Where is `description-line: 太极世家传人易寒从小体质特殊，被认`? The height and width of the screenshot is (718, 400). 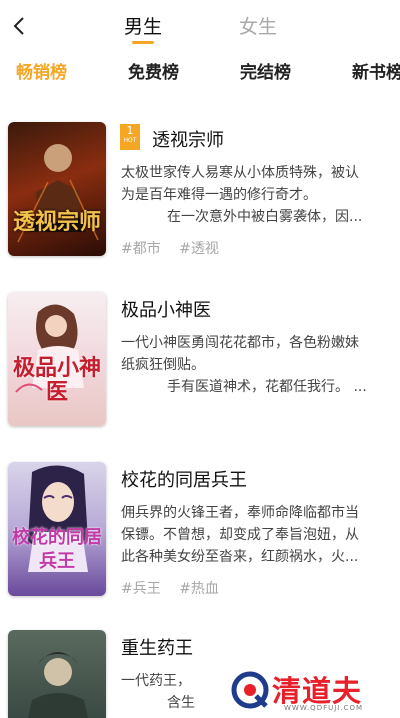 description-line: 太极世家传人易寒从小体质特殊，被认 is located at coordinates (240, 173).